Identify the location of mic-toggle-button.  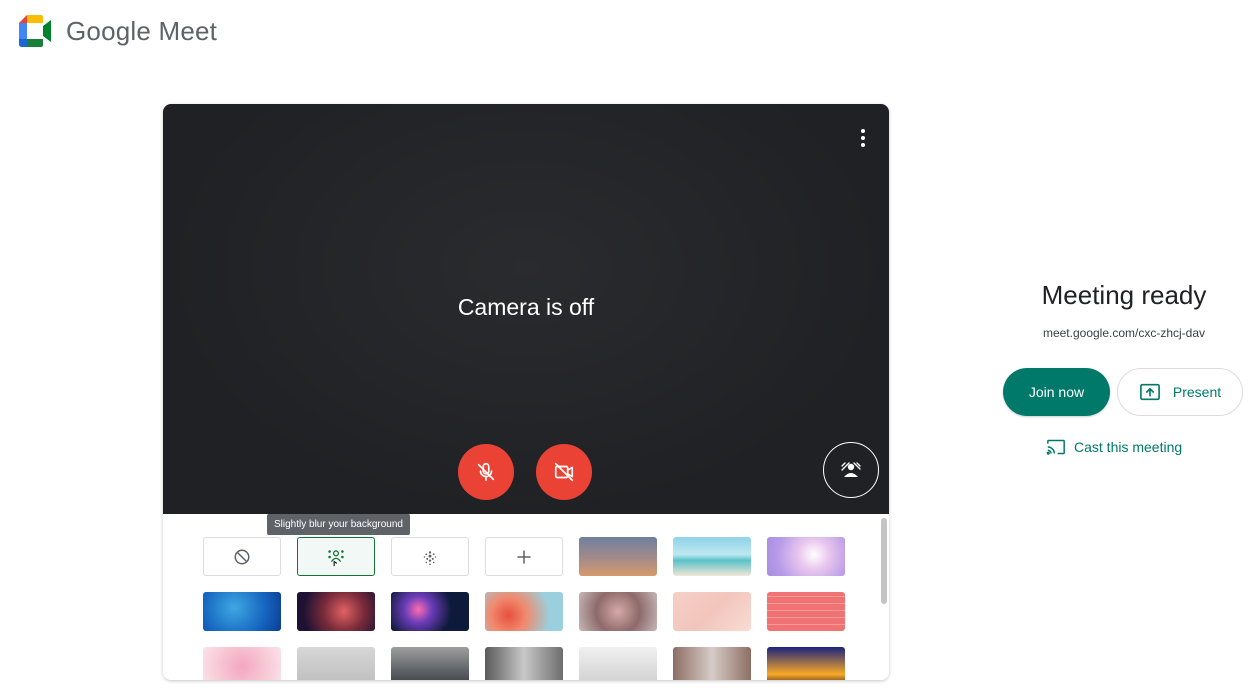
(486, 472).